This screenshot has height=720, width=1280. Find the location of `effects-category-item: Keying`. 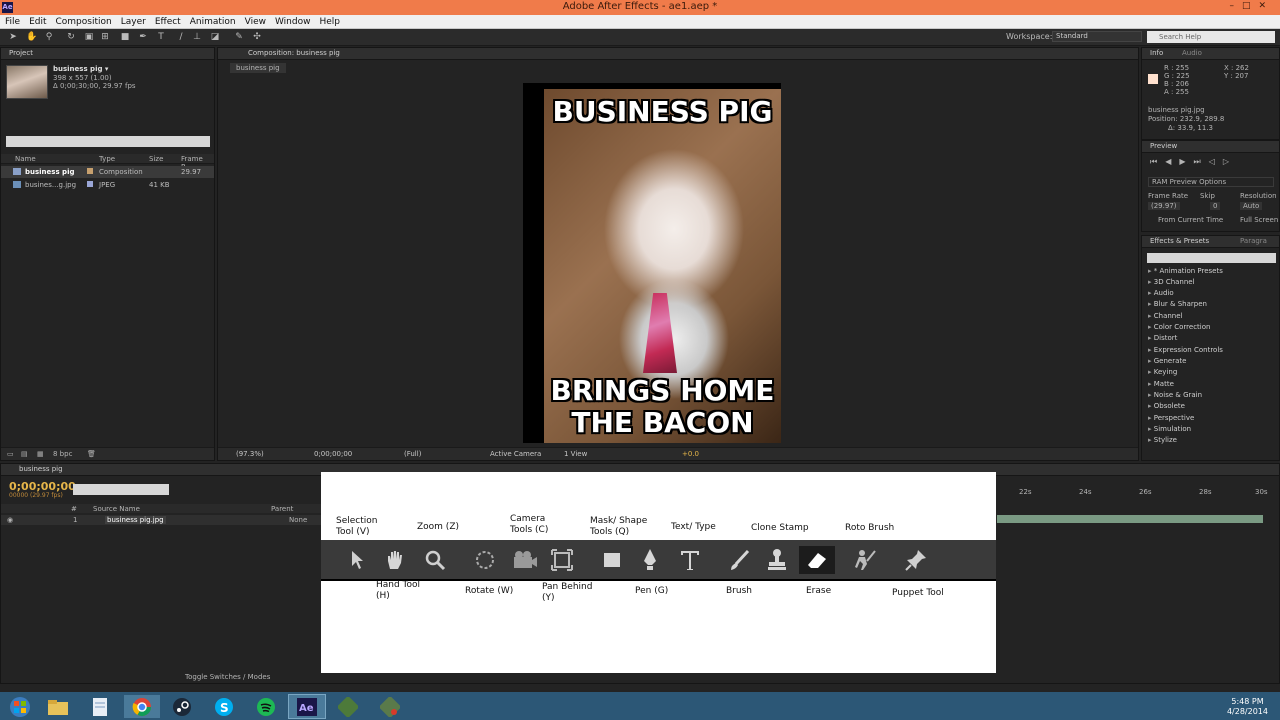

effects-category-item: Keying is located at coordinates (1163, 372).